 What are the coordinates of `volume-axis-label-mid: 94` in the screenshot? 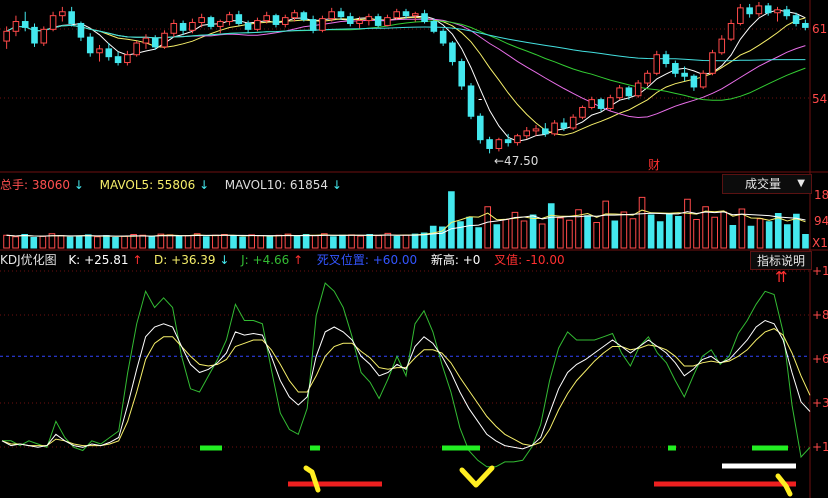 It's located at (821, 221).